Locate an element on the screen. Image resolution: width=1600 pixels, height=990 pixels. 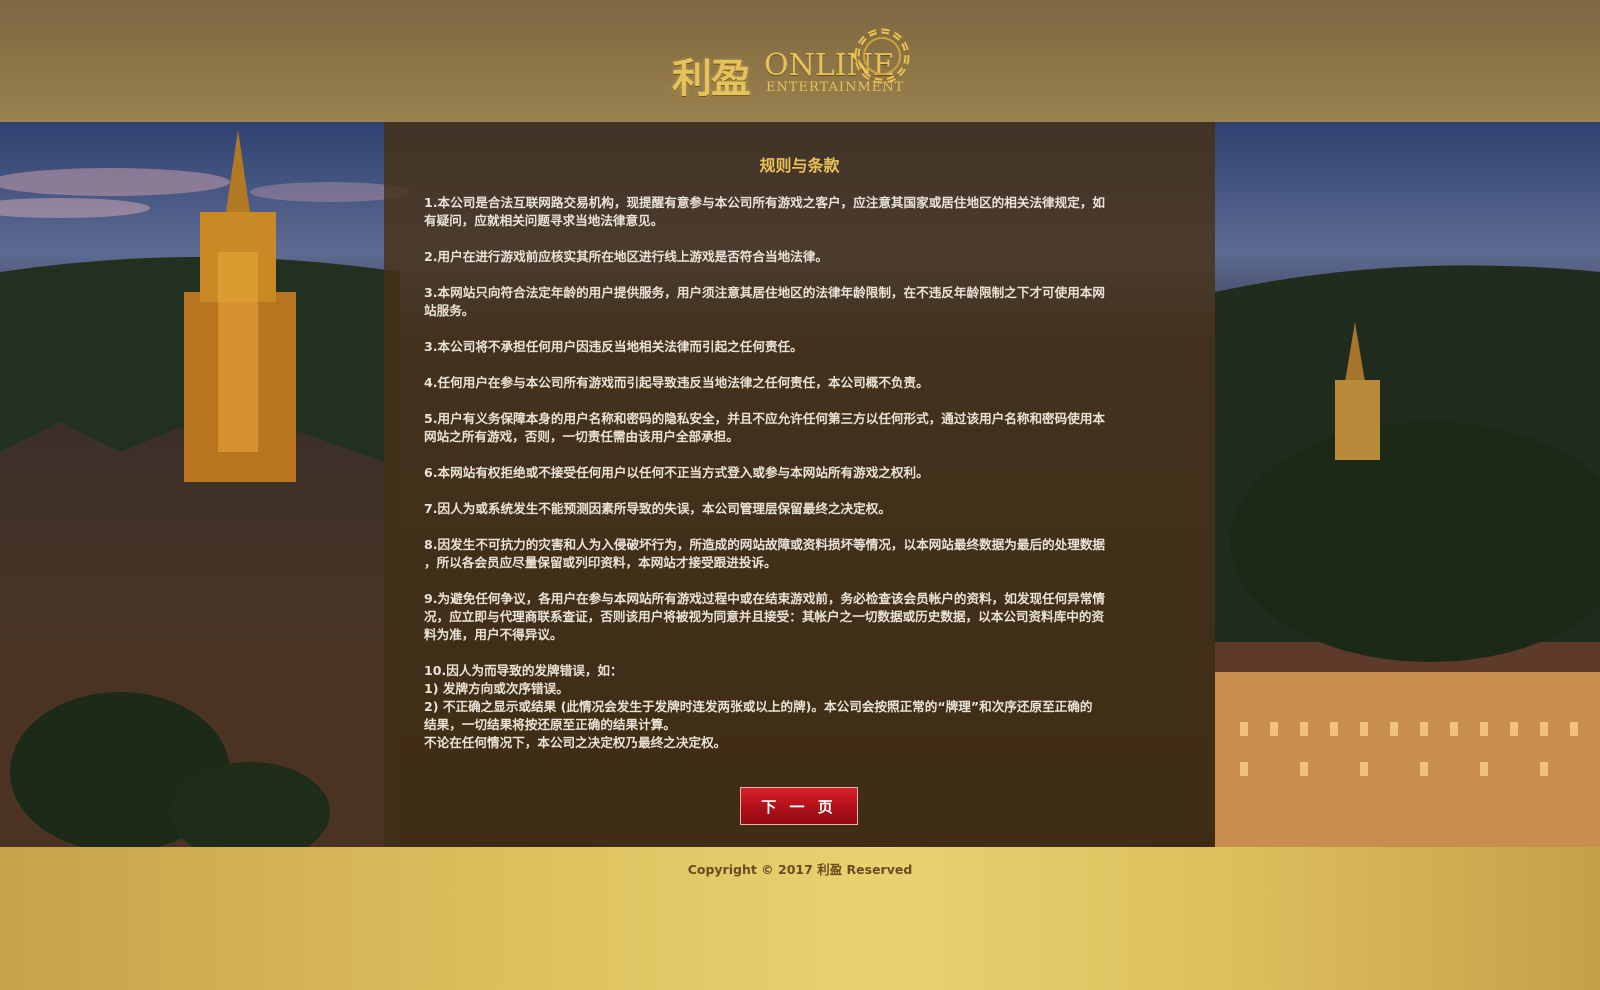
term-line: 有疑问，应就相关问题寻求当地法律意见。 is located at coordinates (544, 220).